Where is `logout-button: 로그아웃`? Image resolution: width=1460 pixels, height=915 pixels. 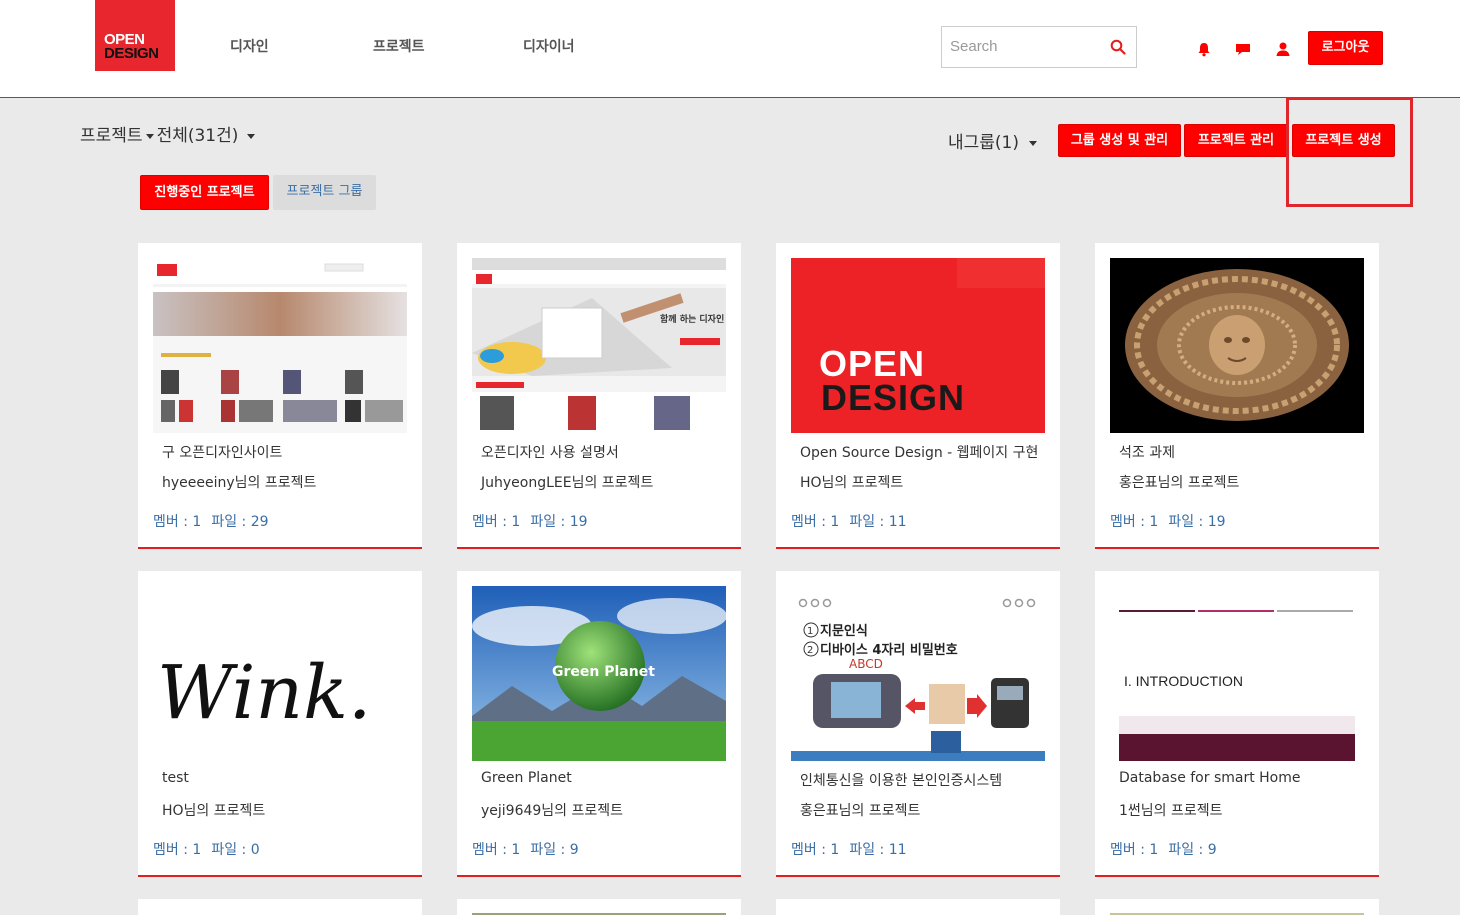
logout-button: 로그아웃 is located at coordinates (1345, 48).